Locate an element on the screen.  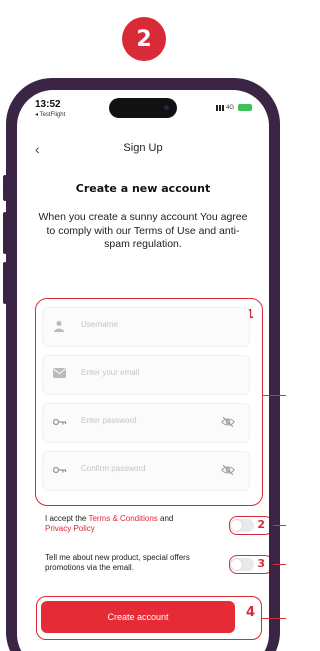
confirm-password-input is located at coordinates (146, 468).